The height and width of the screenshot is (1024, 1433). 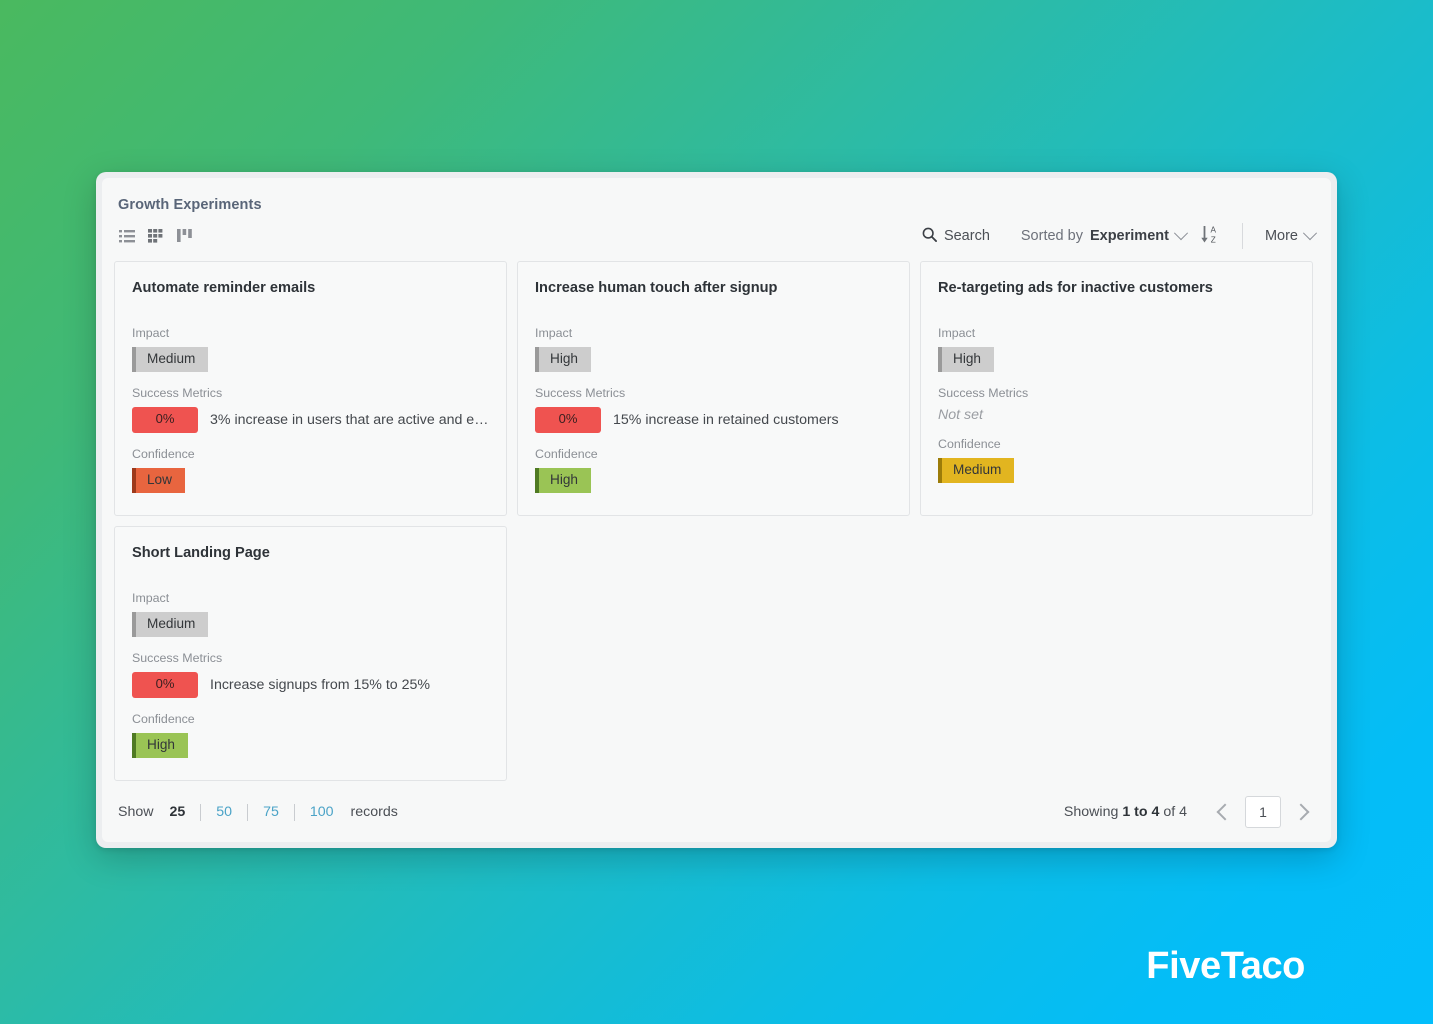 I want to click on metric-text: Increase signups from 15% to 25%, so click(x=320, y=685).